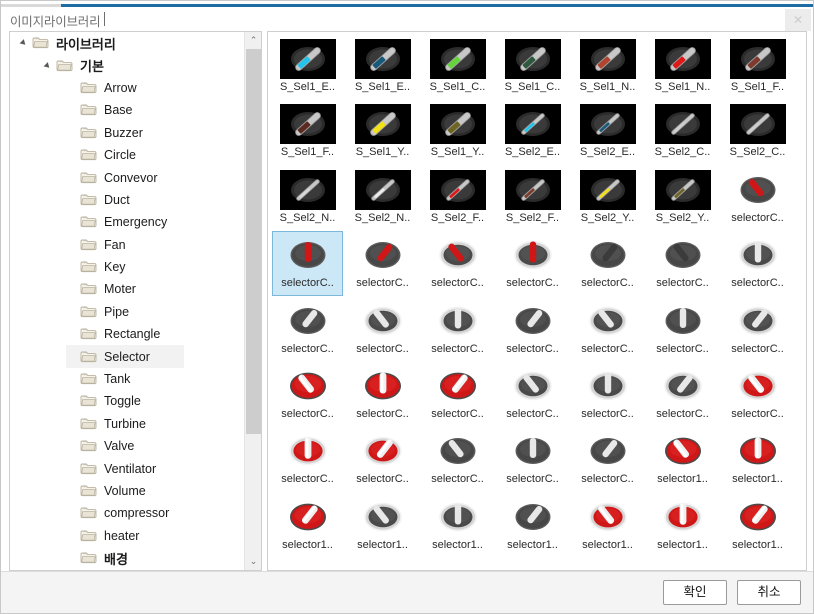 Image resolution: width=814 pixels, height=614 pixels. What do you see at coordinates (127, 401) in the screenshot?
I see `tree-item-toggle: Toggle` at bounding box center [127, 401].